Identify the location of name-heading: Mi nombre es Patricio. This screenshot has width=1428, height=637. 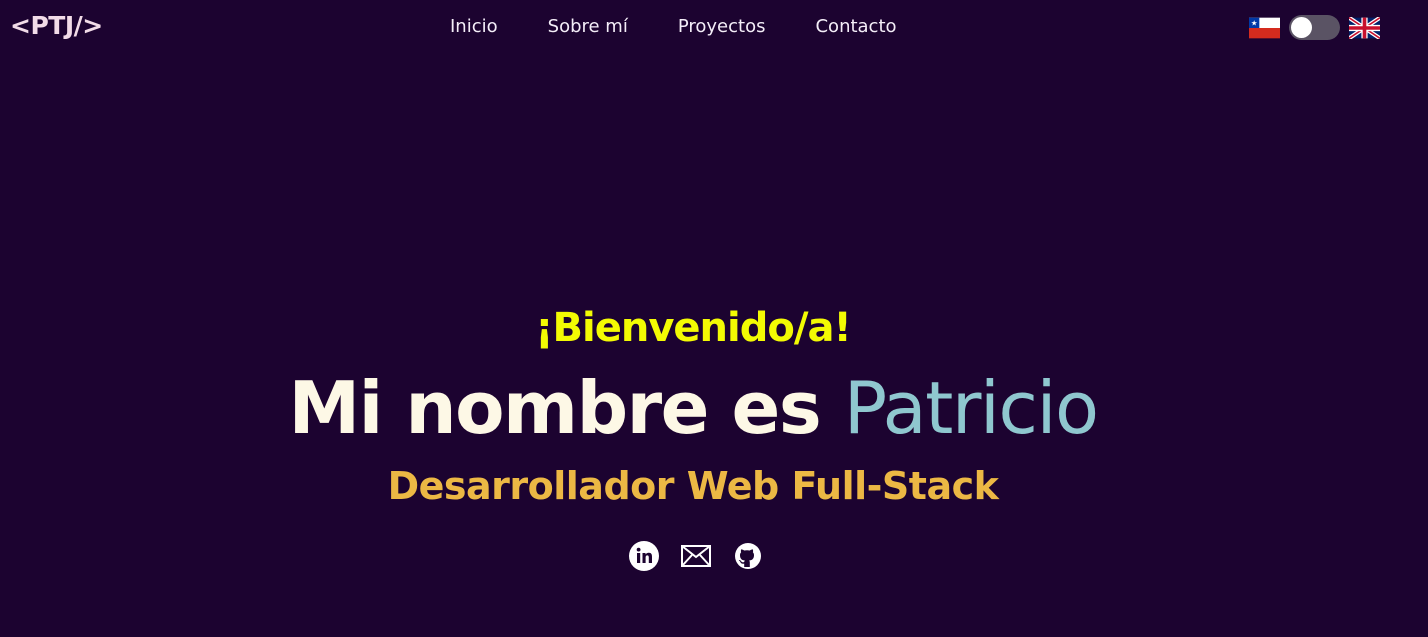
(693, 408).